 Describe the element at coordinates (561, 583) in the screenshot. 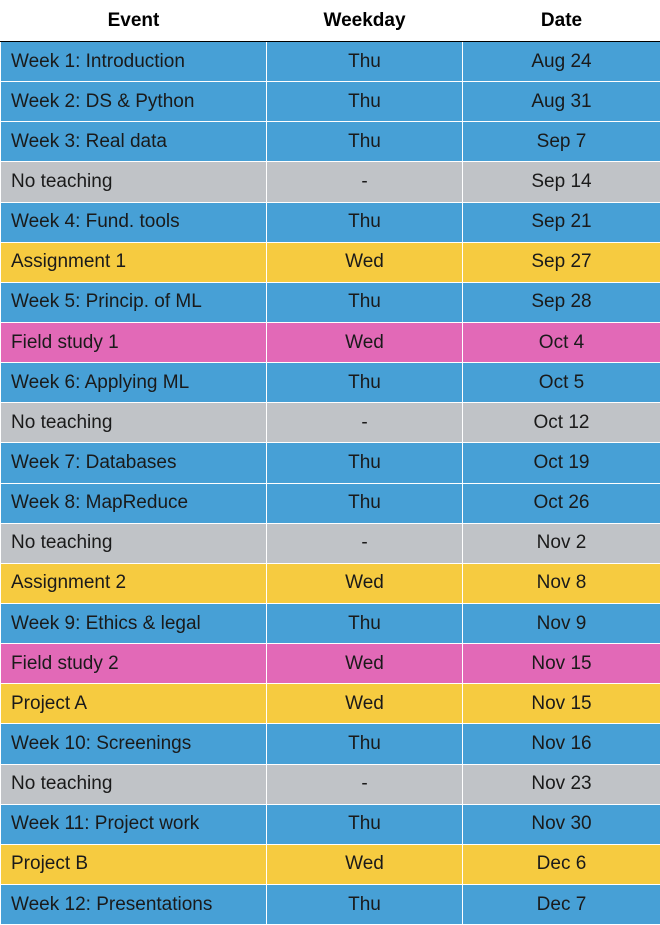

I see `date-cell: Nov 8` at that location.